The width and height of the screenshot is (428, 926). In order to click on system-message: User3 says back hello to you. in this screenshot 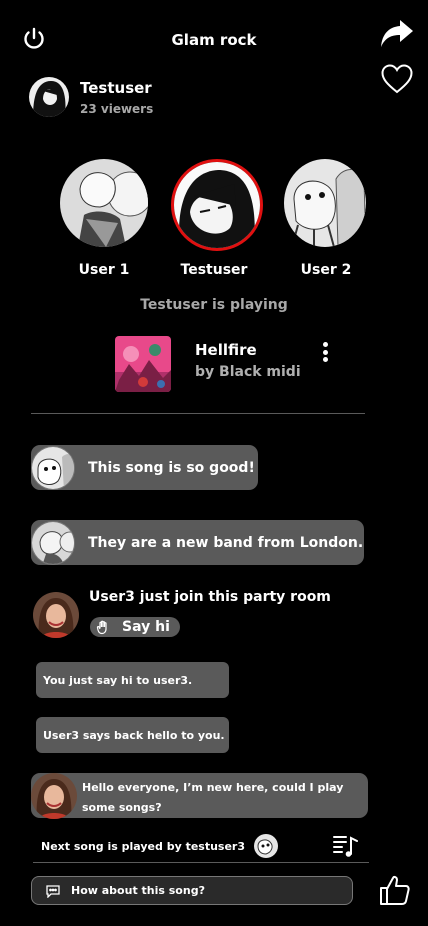, I will do `click(132, 735)`.